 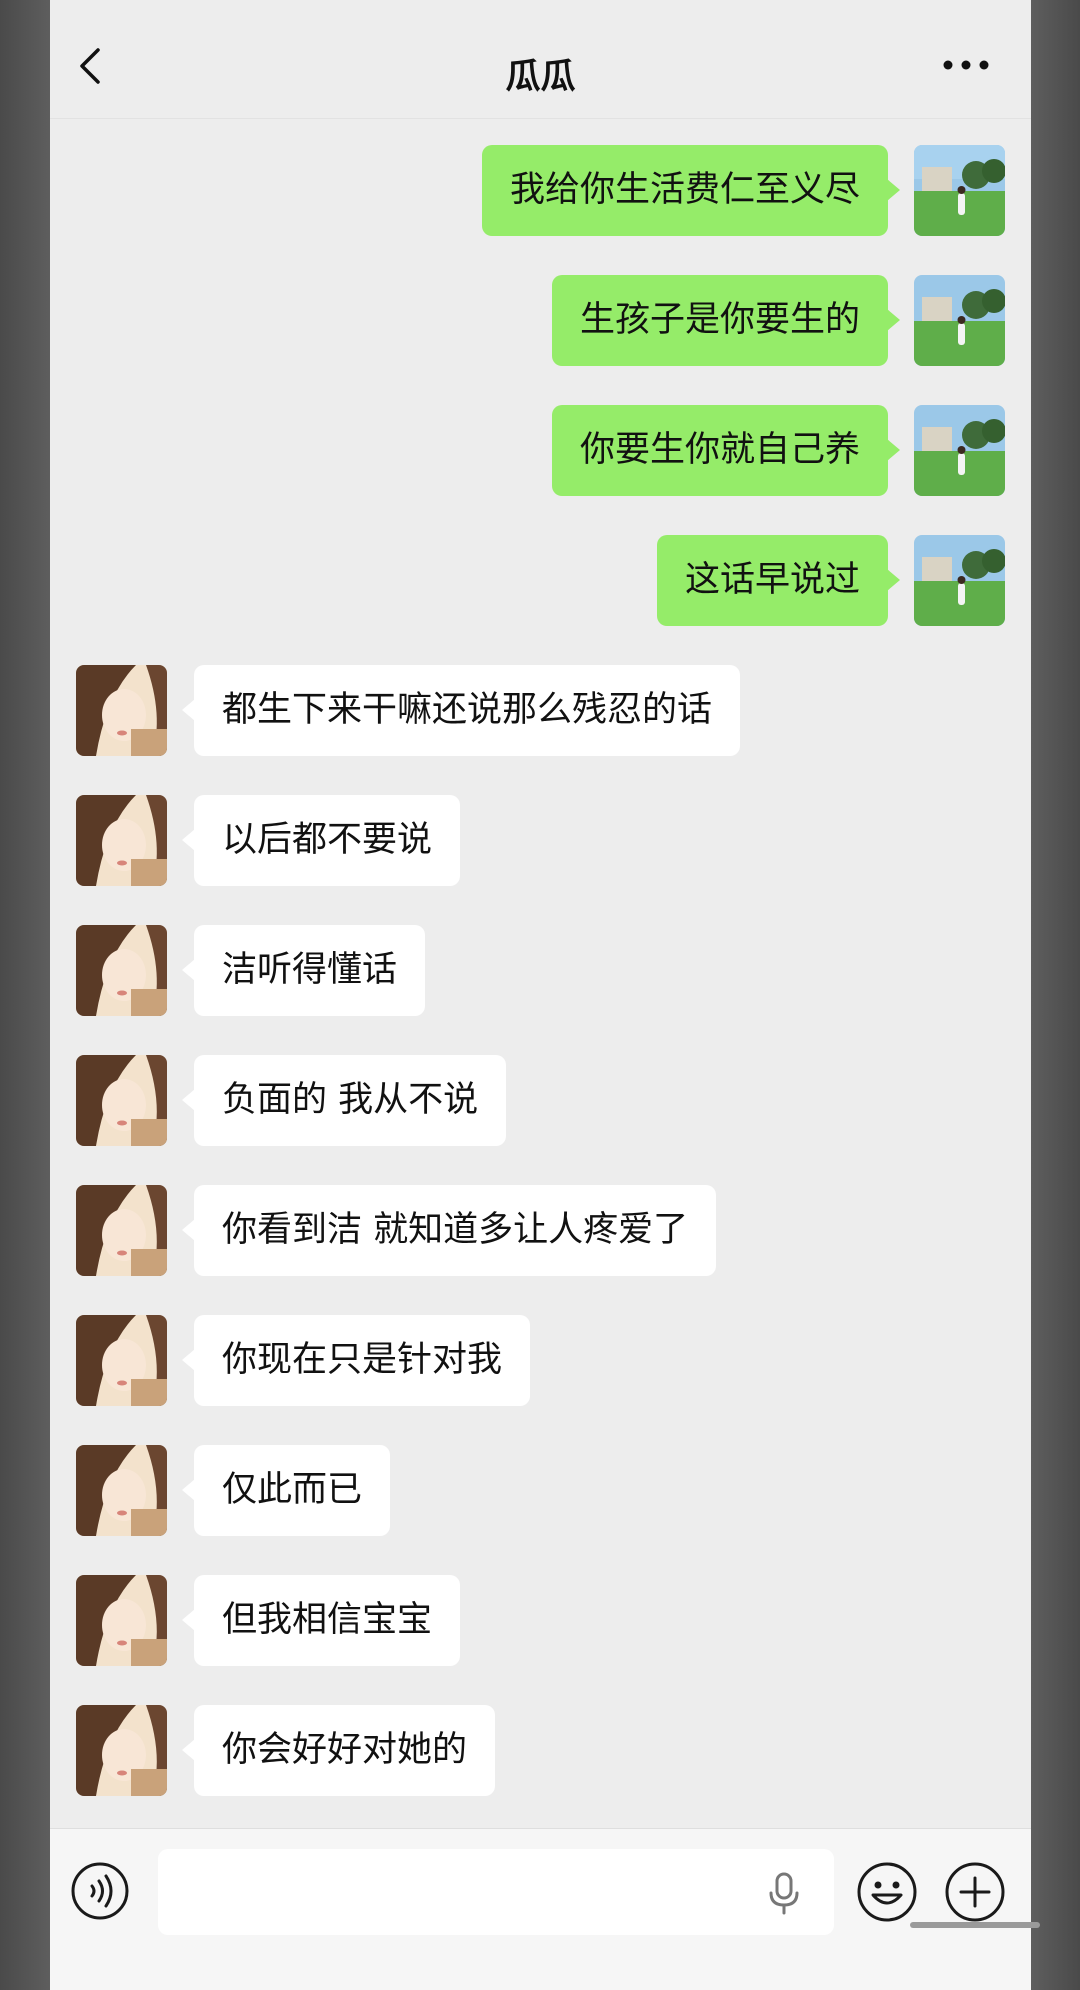 What do you see at coordinates (691, 190) in the screenshot?
I see `message-bubble-outgoing: 我给你生活费仁至义尽` at bounding box center [691, 190].